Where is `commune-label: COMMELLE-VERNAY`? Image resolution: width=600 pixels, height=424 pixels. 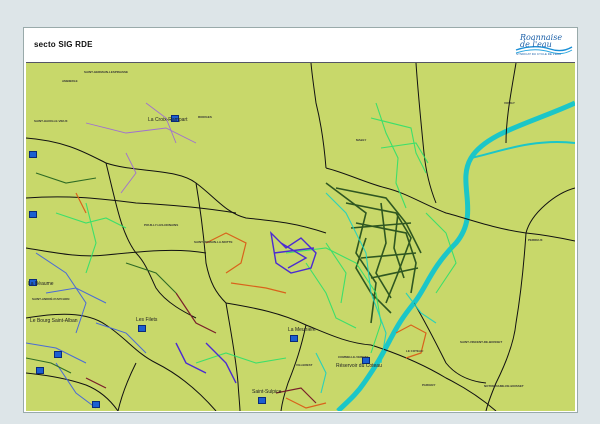
commune-label: COMMELLE-VERNAY is located at coordinates (353, 357).